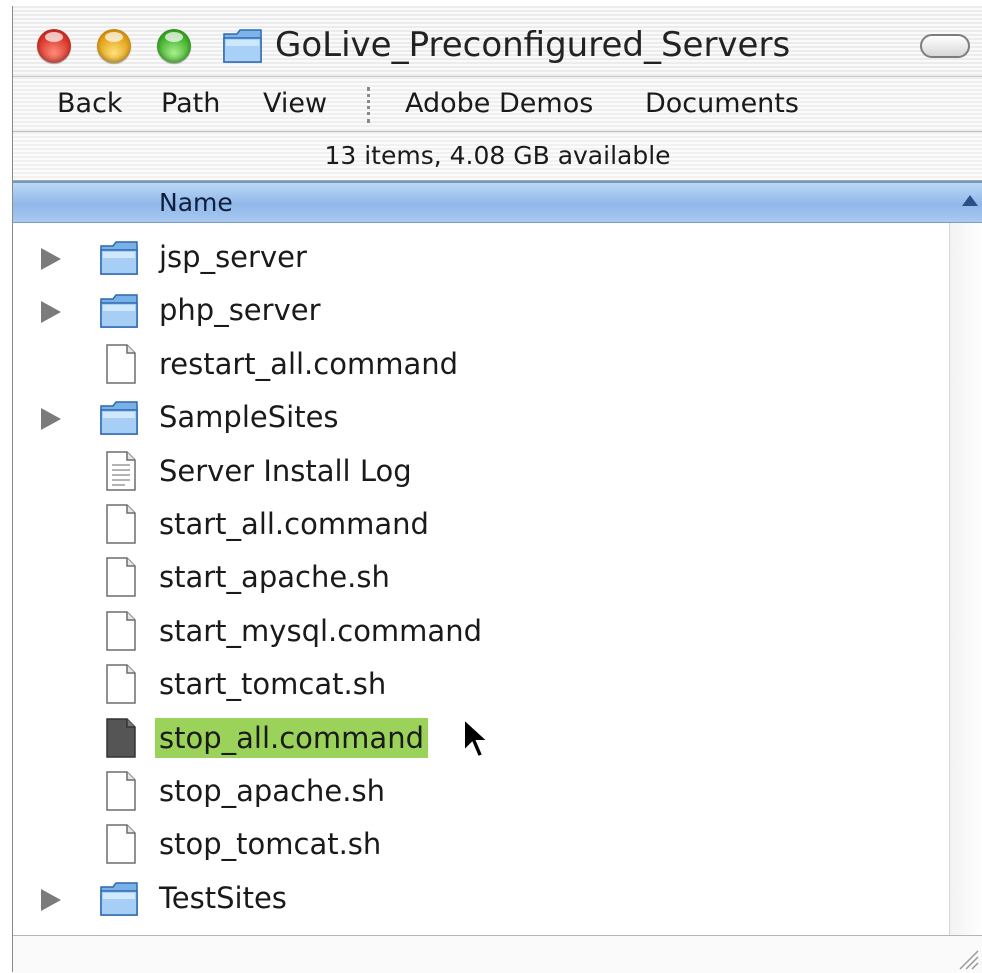  What do you see at coordinates (270, 844) in the screenshot?
I see `file-name: stop_tomcat.sh` at bounding box center [270, 844].